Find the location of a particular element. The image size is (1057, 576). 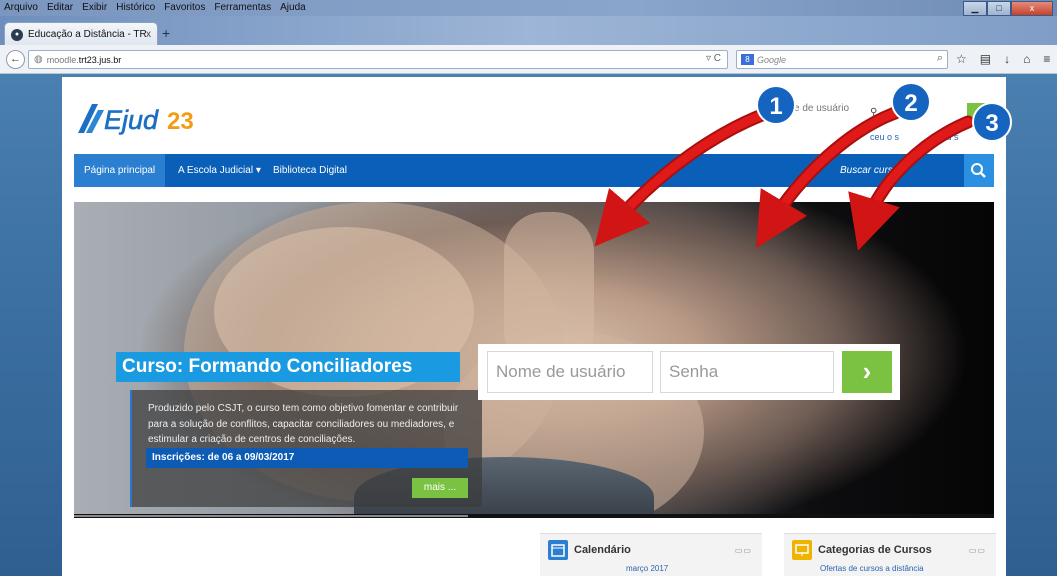

badge-3: 3 is located at coordinates (992, 122).